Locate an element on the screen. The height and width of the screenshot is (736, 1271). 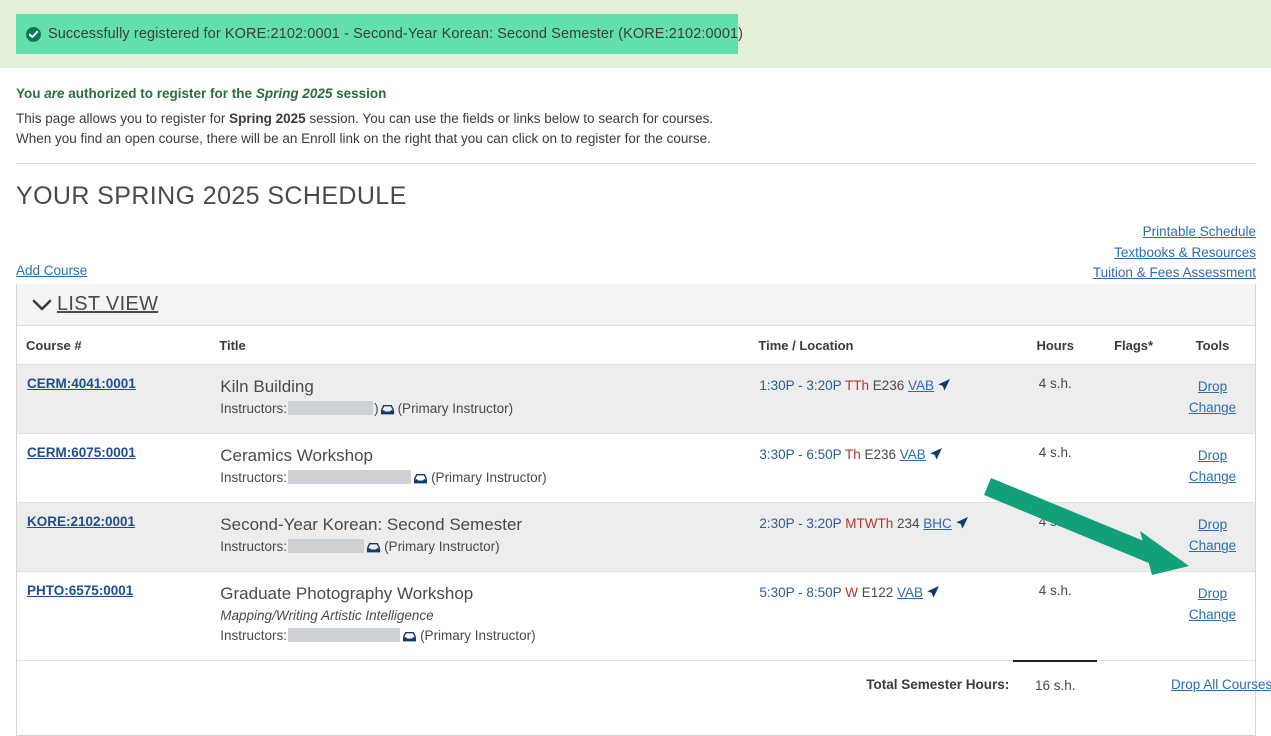
textbooks-resources-link: Textbooks & Resources is located at coordinates (1174, 253).